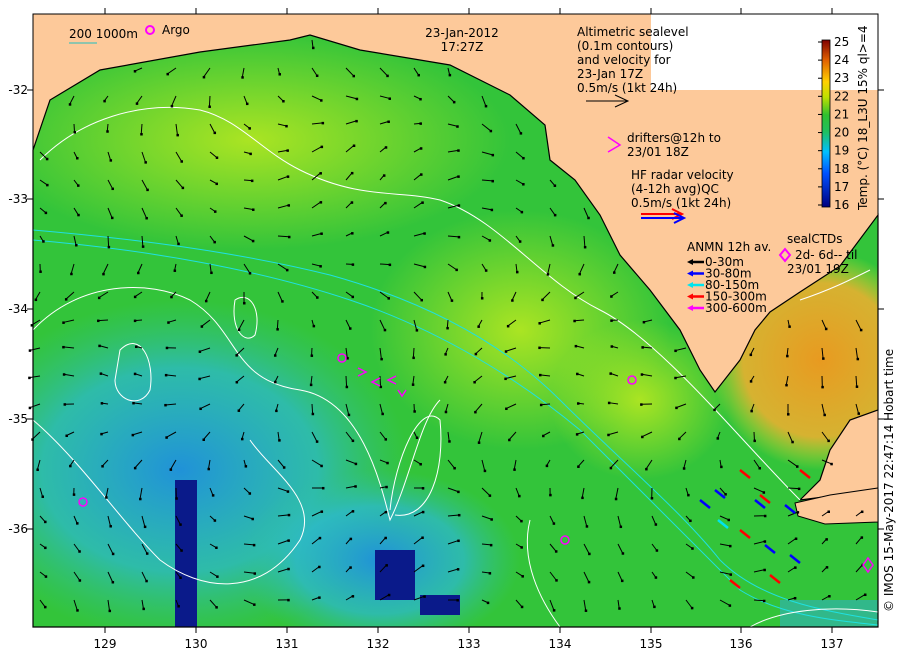 The width and height of the screenshot is (900, 660). Describe the element at coordinates (826, 123) in the screenshot. I see `colorbar` at that location.